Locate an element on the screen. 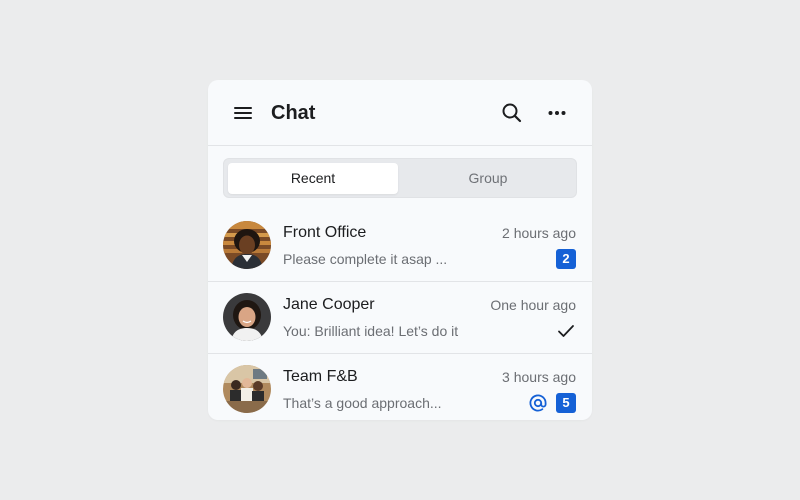 The height and width of the screenshot is (500, 800). at-mention-icon is located at coordinates (538, 403).